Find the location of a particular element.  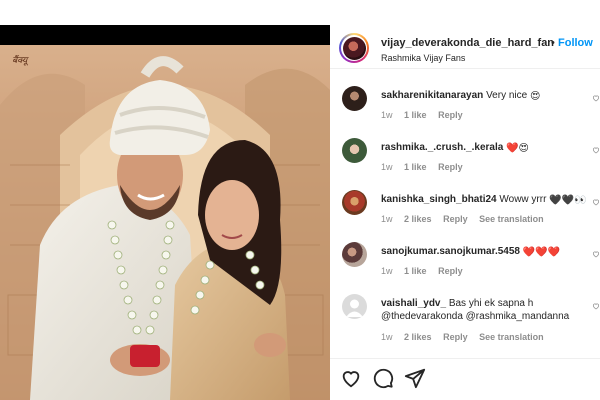

image-letterbox-bar is located at coordinates (165, 35).